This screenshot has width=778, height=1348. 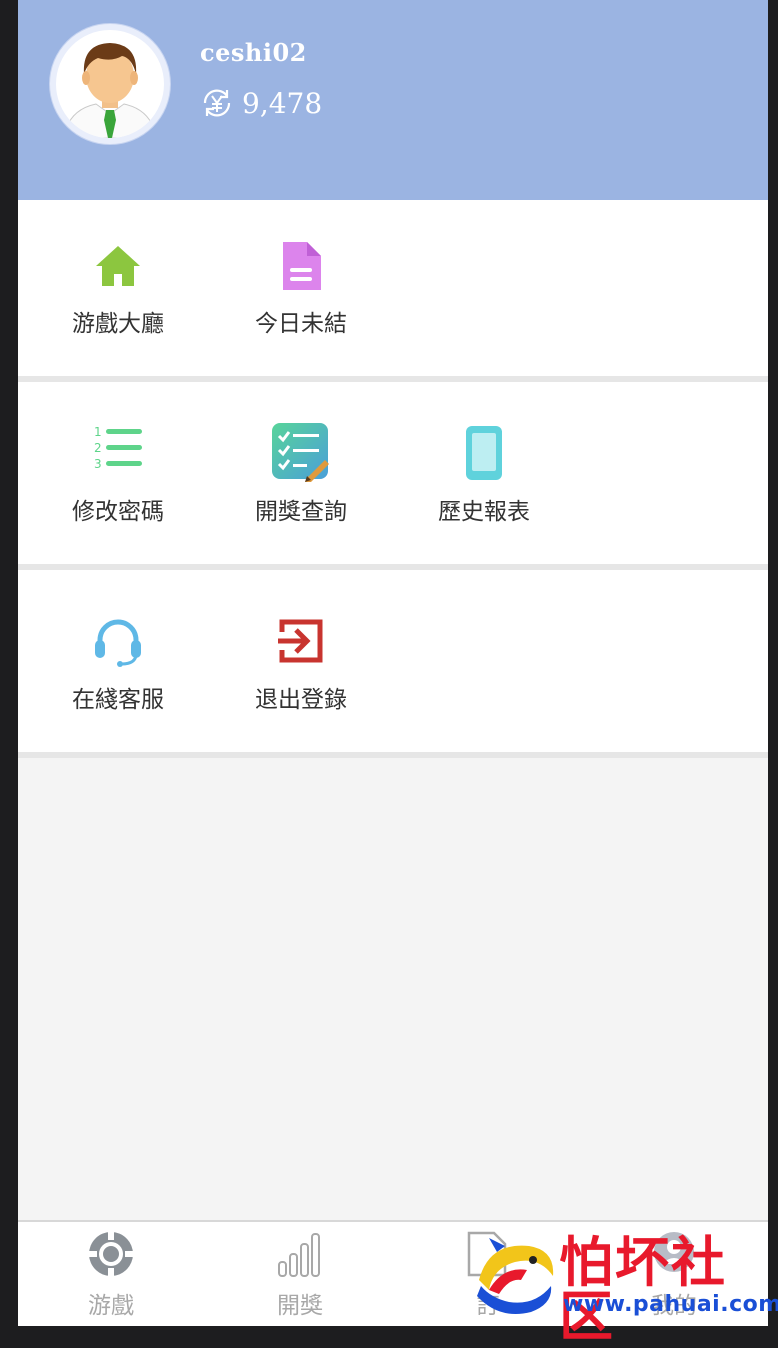 What do you see at coordinates (300, 452) in the screenshot?
I see `checklist-icon` at bounding box center [300, 452].